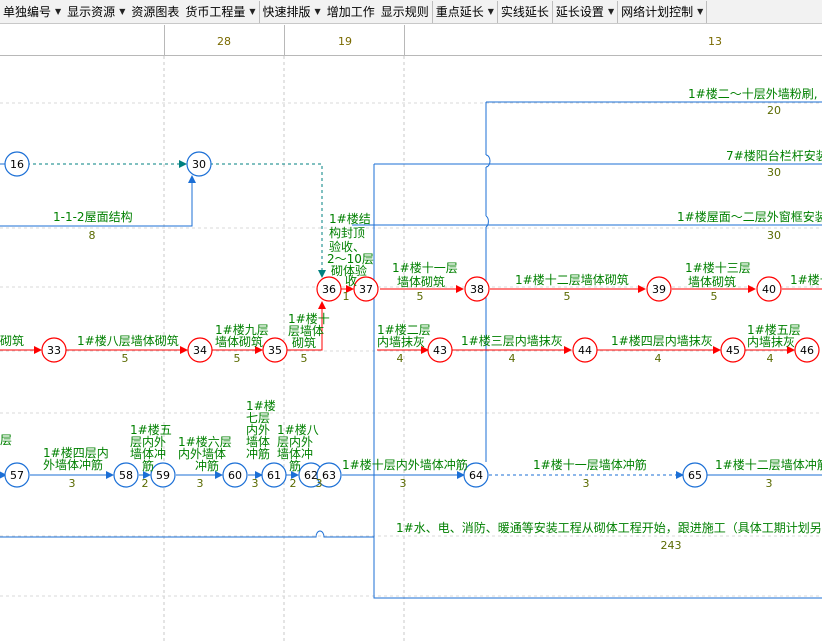 This screenshot has height=644, width=822. What do you see at coordinates (163, 475) in the screenshot?
I see `event-node: 59` at bounding box center [163, 475].